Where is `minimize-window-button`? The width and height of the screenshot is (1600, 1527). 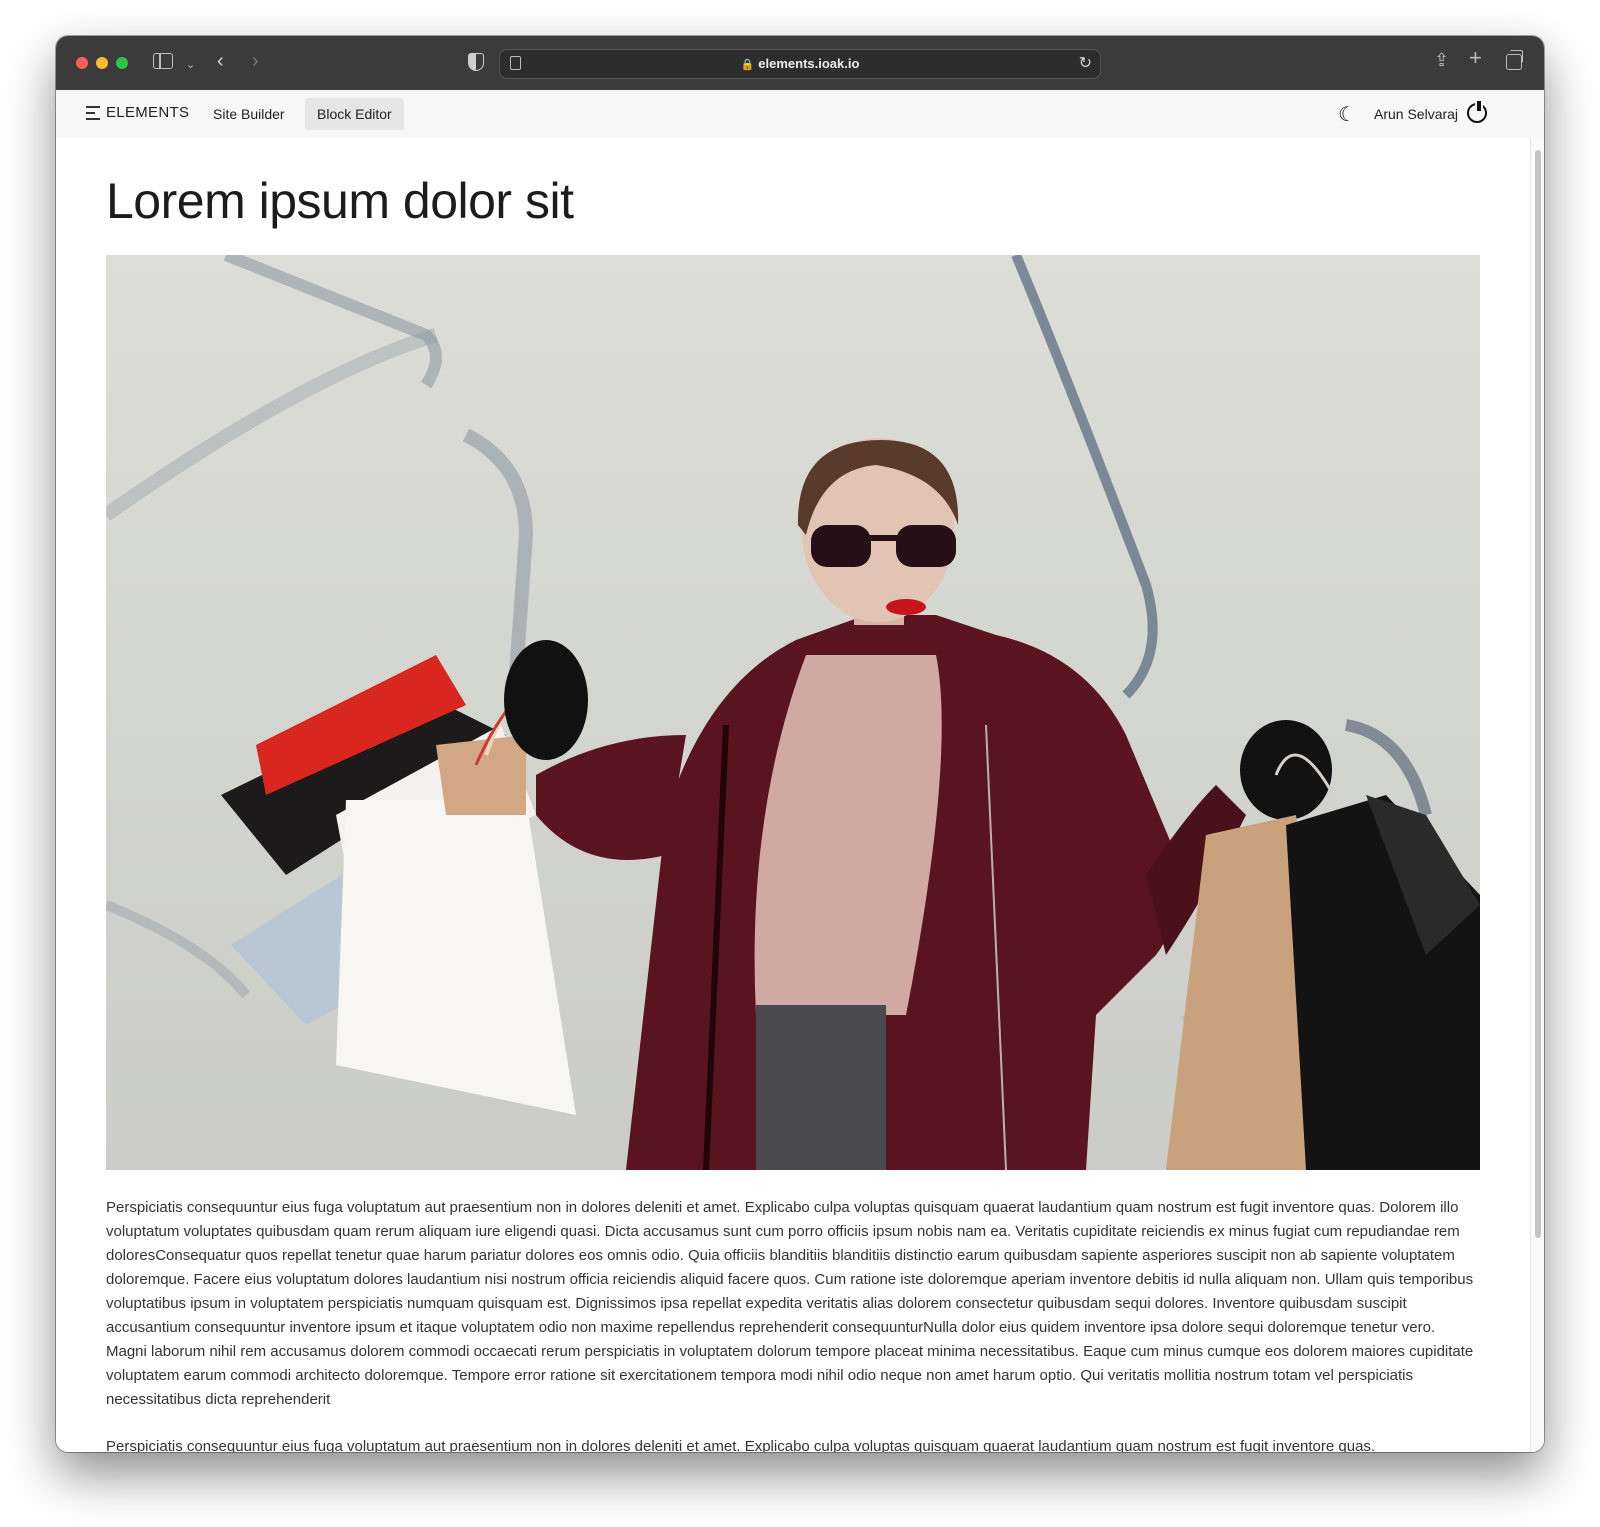
minimize-window-button is located at coordinates (102, 63).